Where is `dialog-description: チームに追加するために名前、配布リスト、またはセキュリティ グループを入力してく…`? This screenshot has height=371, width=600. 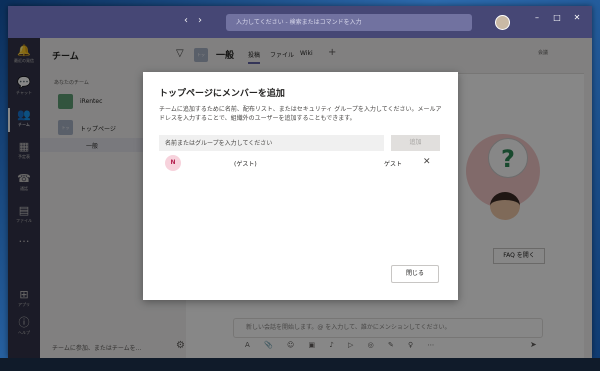
dialog-description: チームに追加するために名前、配布リスト、またはセキュリティ グループを入力してく… is located at coordinates (300, 114).